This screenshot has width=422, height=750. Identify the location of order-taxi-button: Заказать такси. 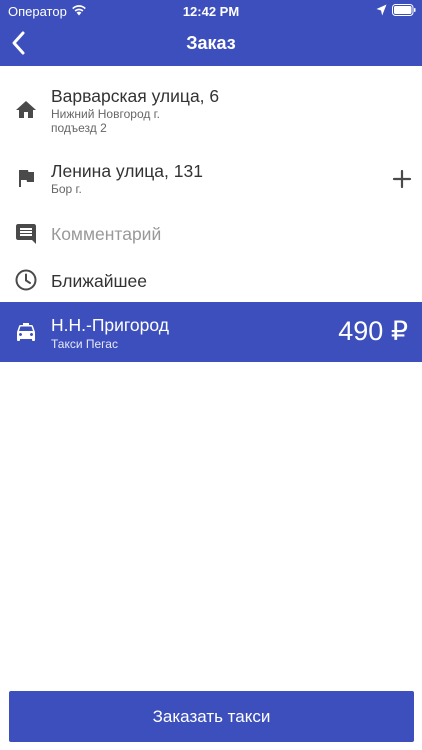
(211, 716).